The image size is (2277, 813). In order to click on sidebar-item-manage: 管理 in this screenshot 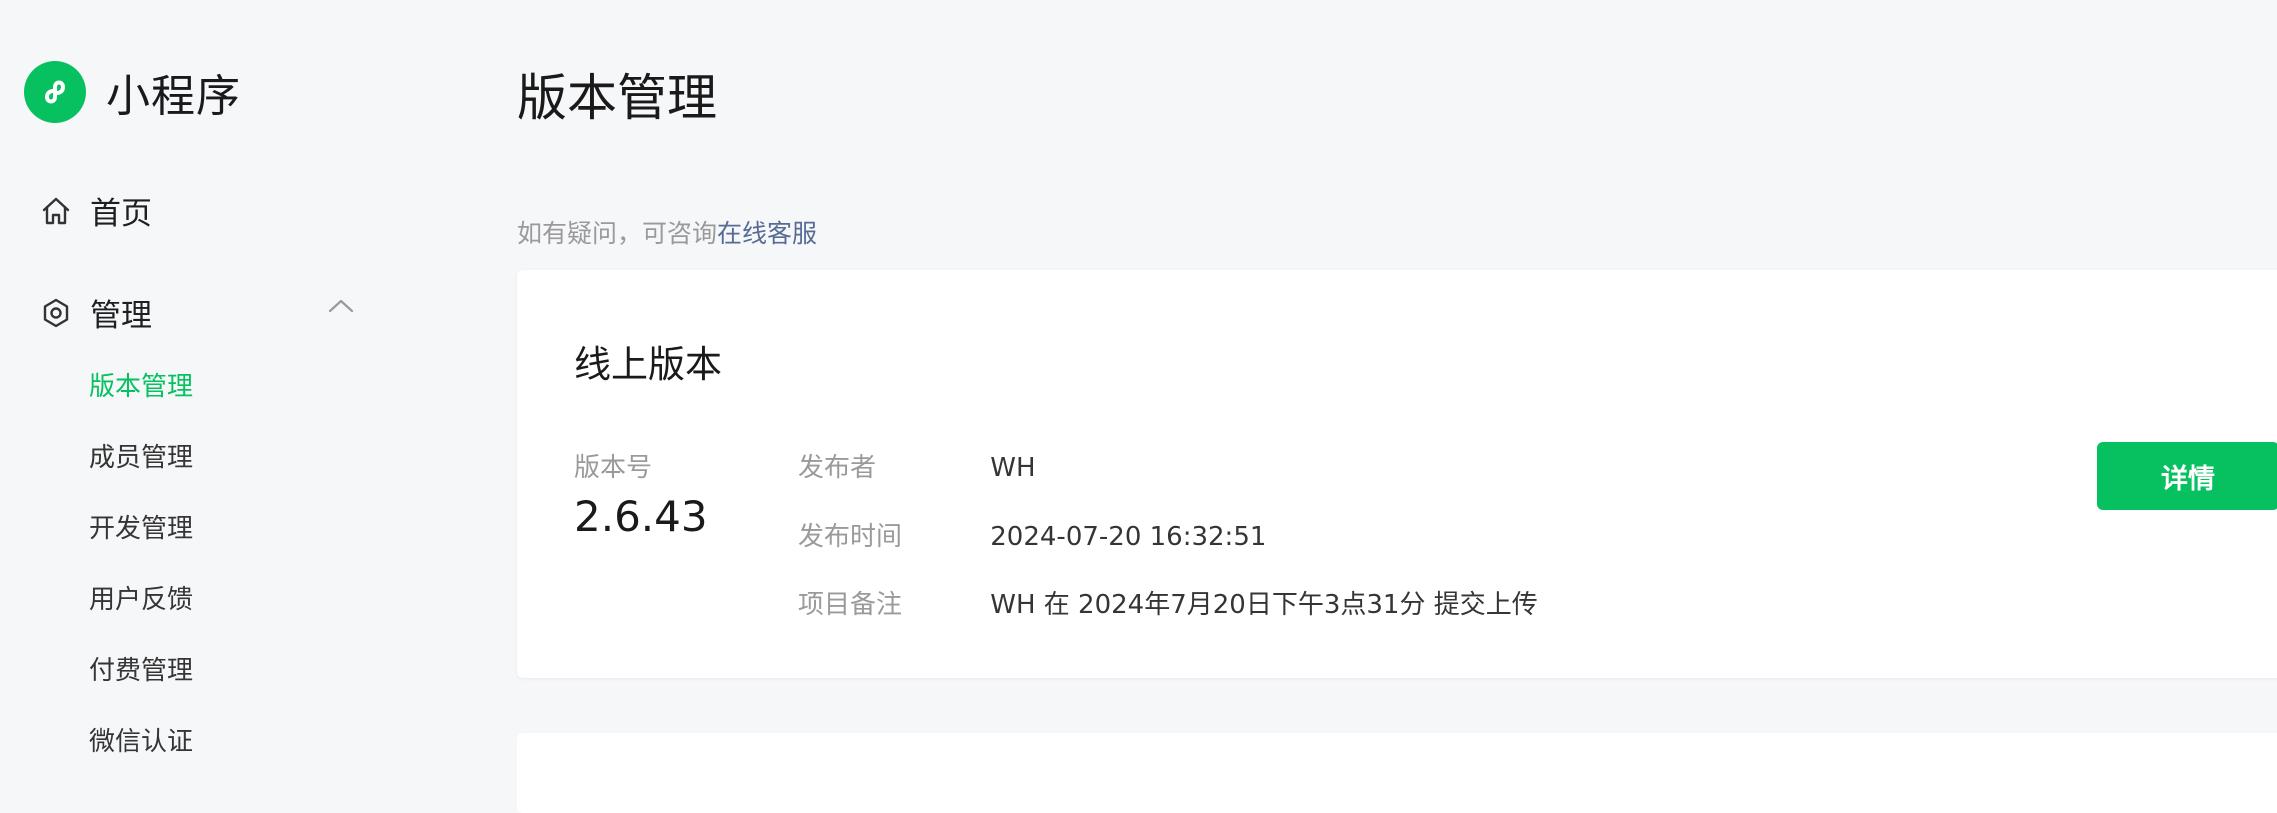, I will do `click(197, 312)`.